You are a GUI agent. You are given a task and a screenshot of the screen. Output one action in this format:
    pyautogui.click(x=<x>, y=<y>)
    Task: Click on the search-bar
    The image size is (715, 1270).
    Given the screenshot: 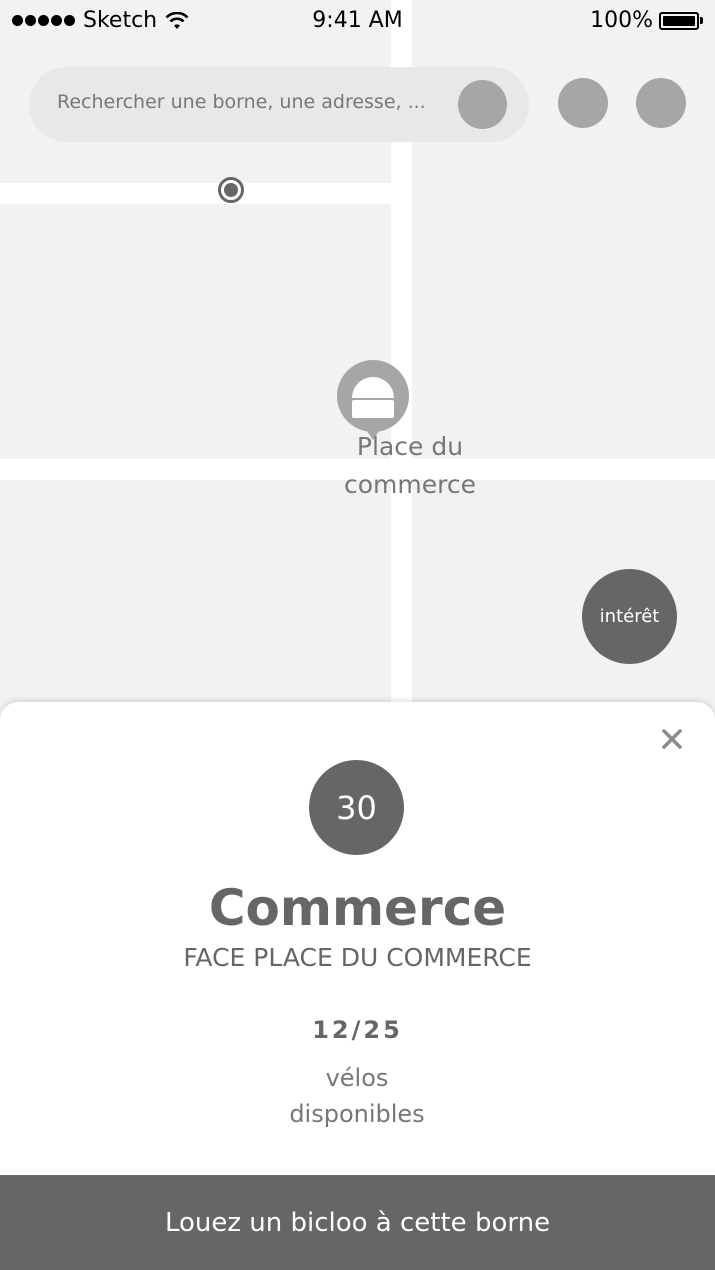 What is the action you would take?
    pyautogui.click(x=279, y=104)
    